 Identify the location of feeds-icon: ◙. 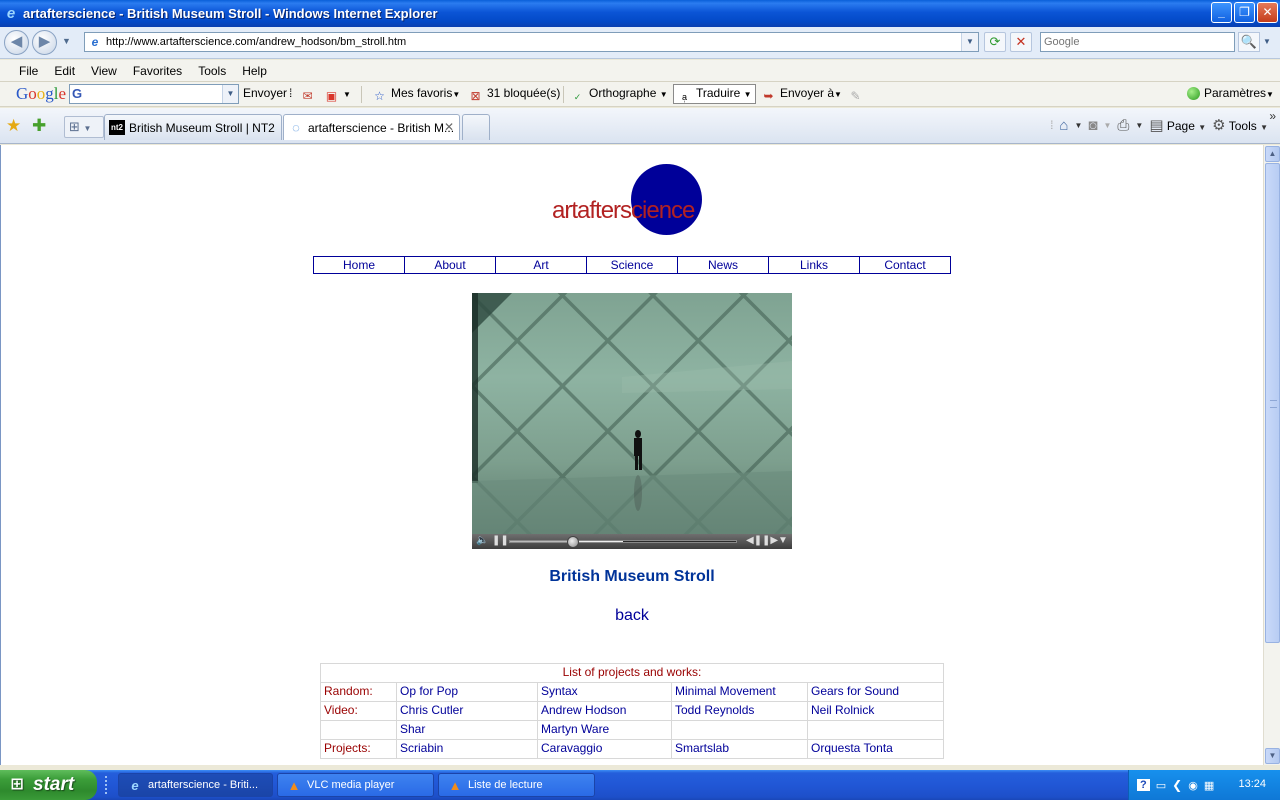
(1092, 125).